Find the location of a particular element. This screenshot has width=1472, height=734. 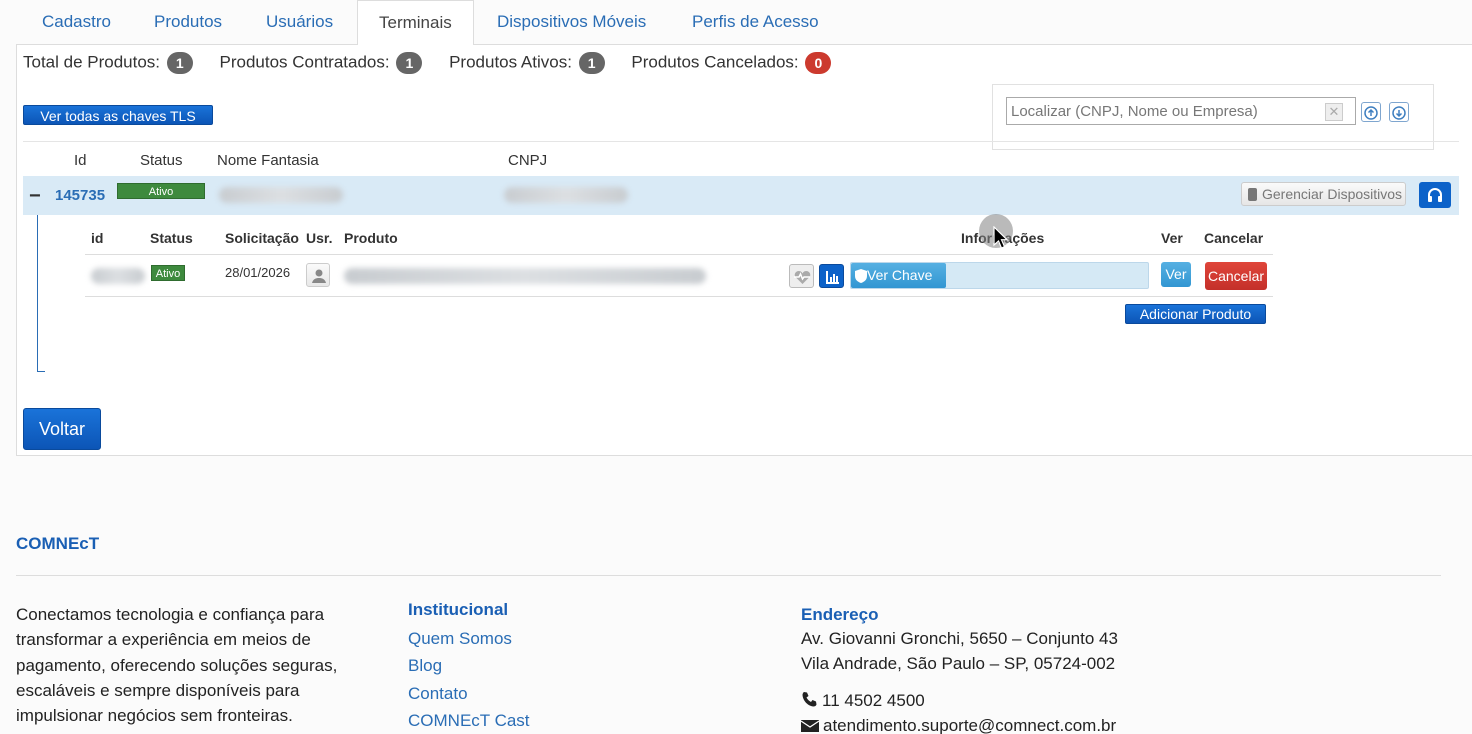

view-button: Ver is located at coordinates (1176, 274).